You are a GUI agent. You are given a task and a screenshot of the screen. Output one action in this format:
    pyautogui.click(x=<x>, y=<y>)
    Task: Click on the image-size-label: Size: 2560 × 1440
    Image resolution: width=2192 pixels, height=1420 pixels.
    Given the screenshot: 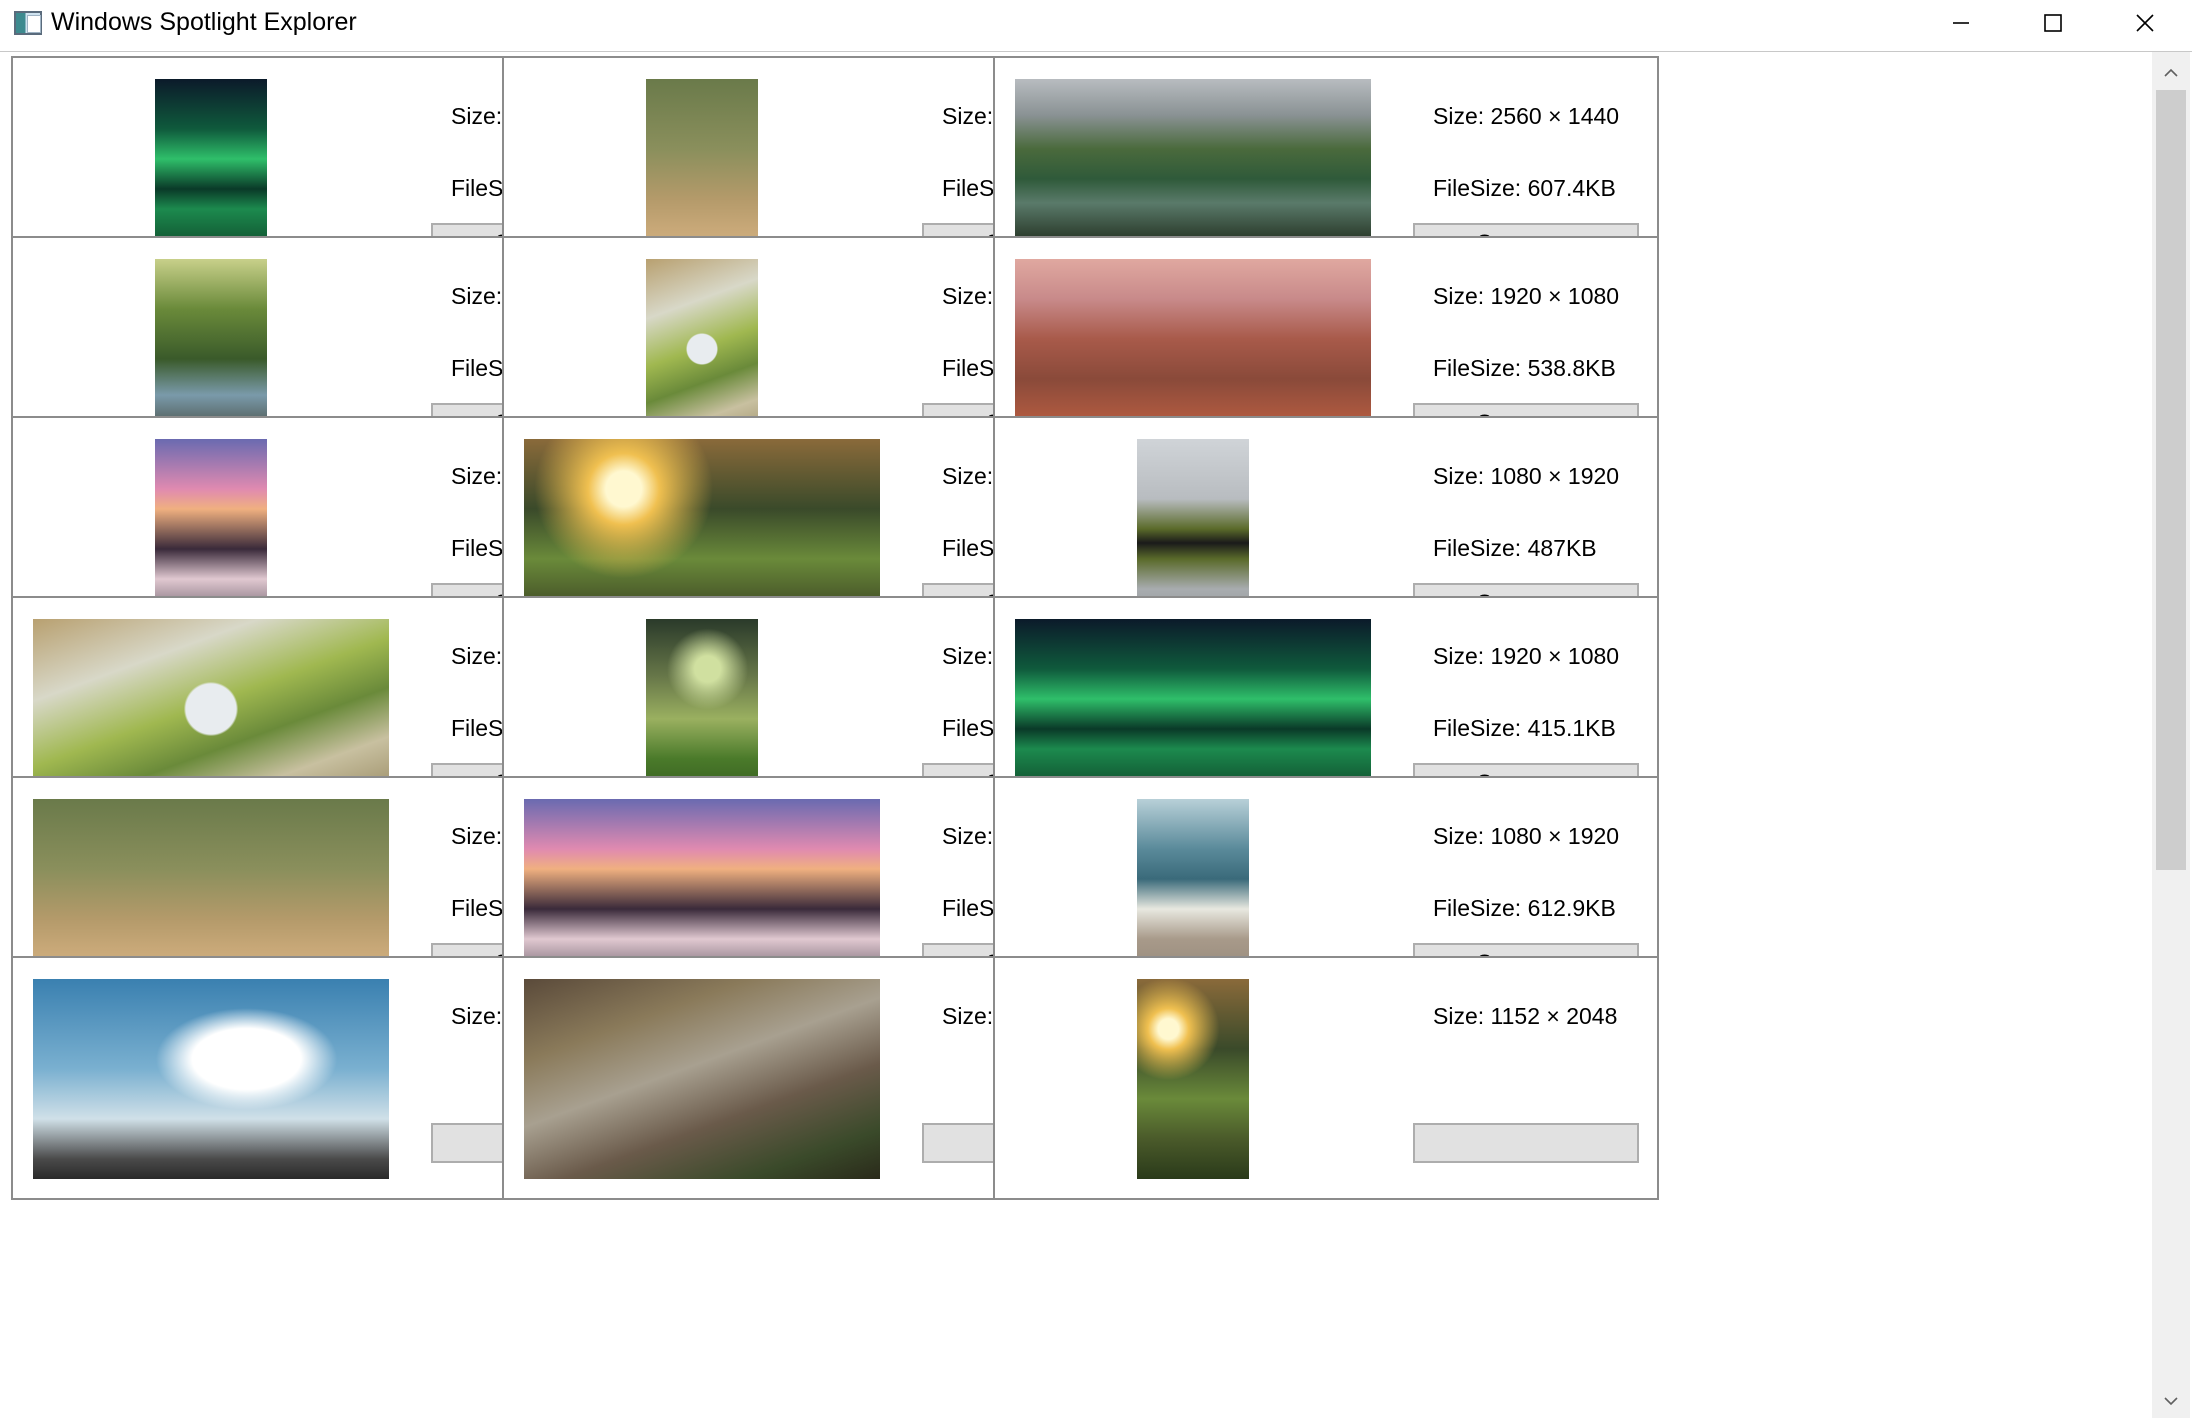 What is the action you would take?
    pyautogui.click(x=1526, y=116)
    